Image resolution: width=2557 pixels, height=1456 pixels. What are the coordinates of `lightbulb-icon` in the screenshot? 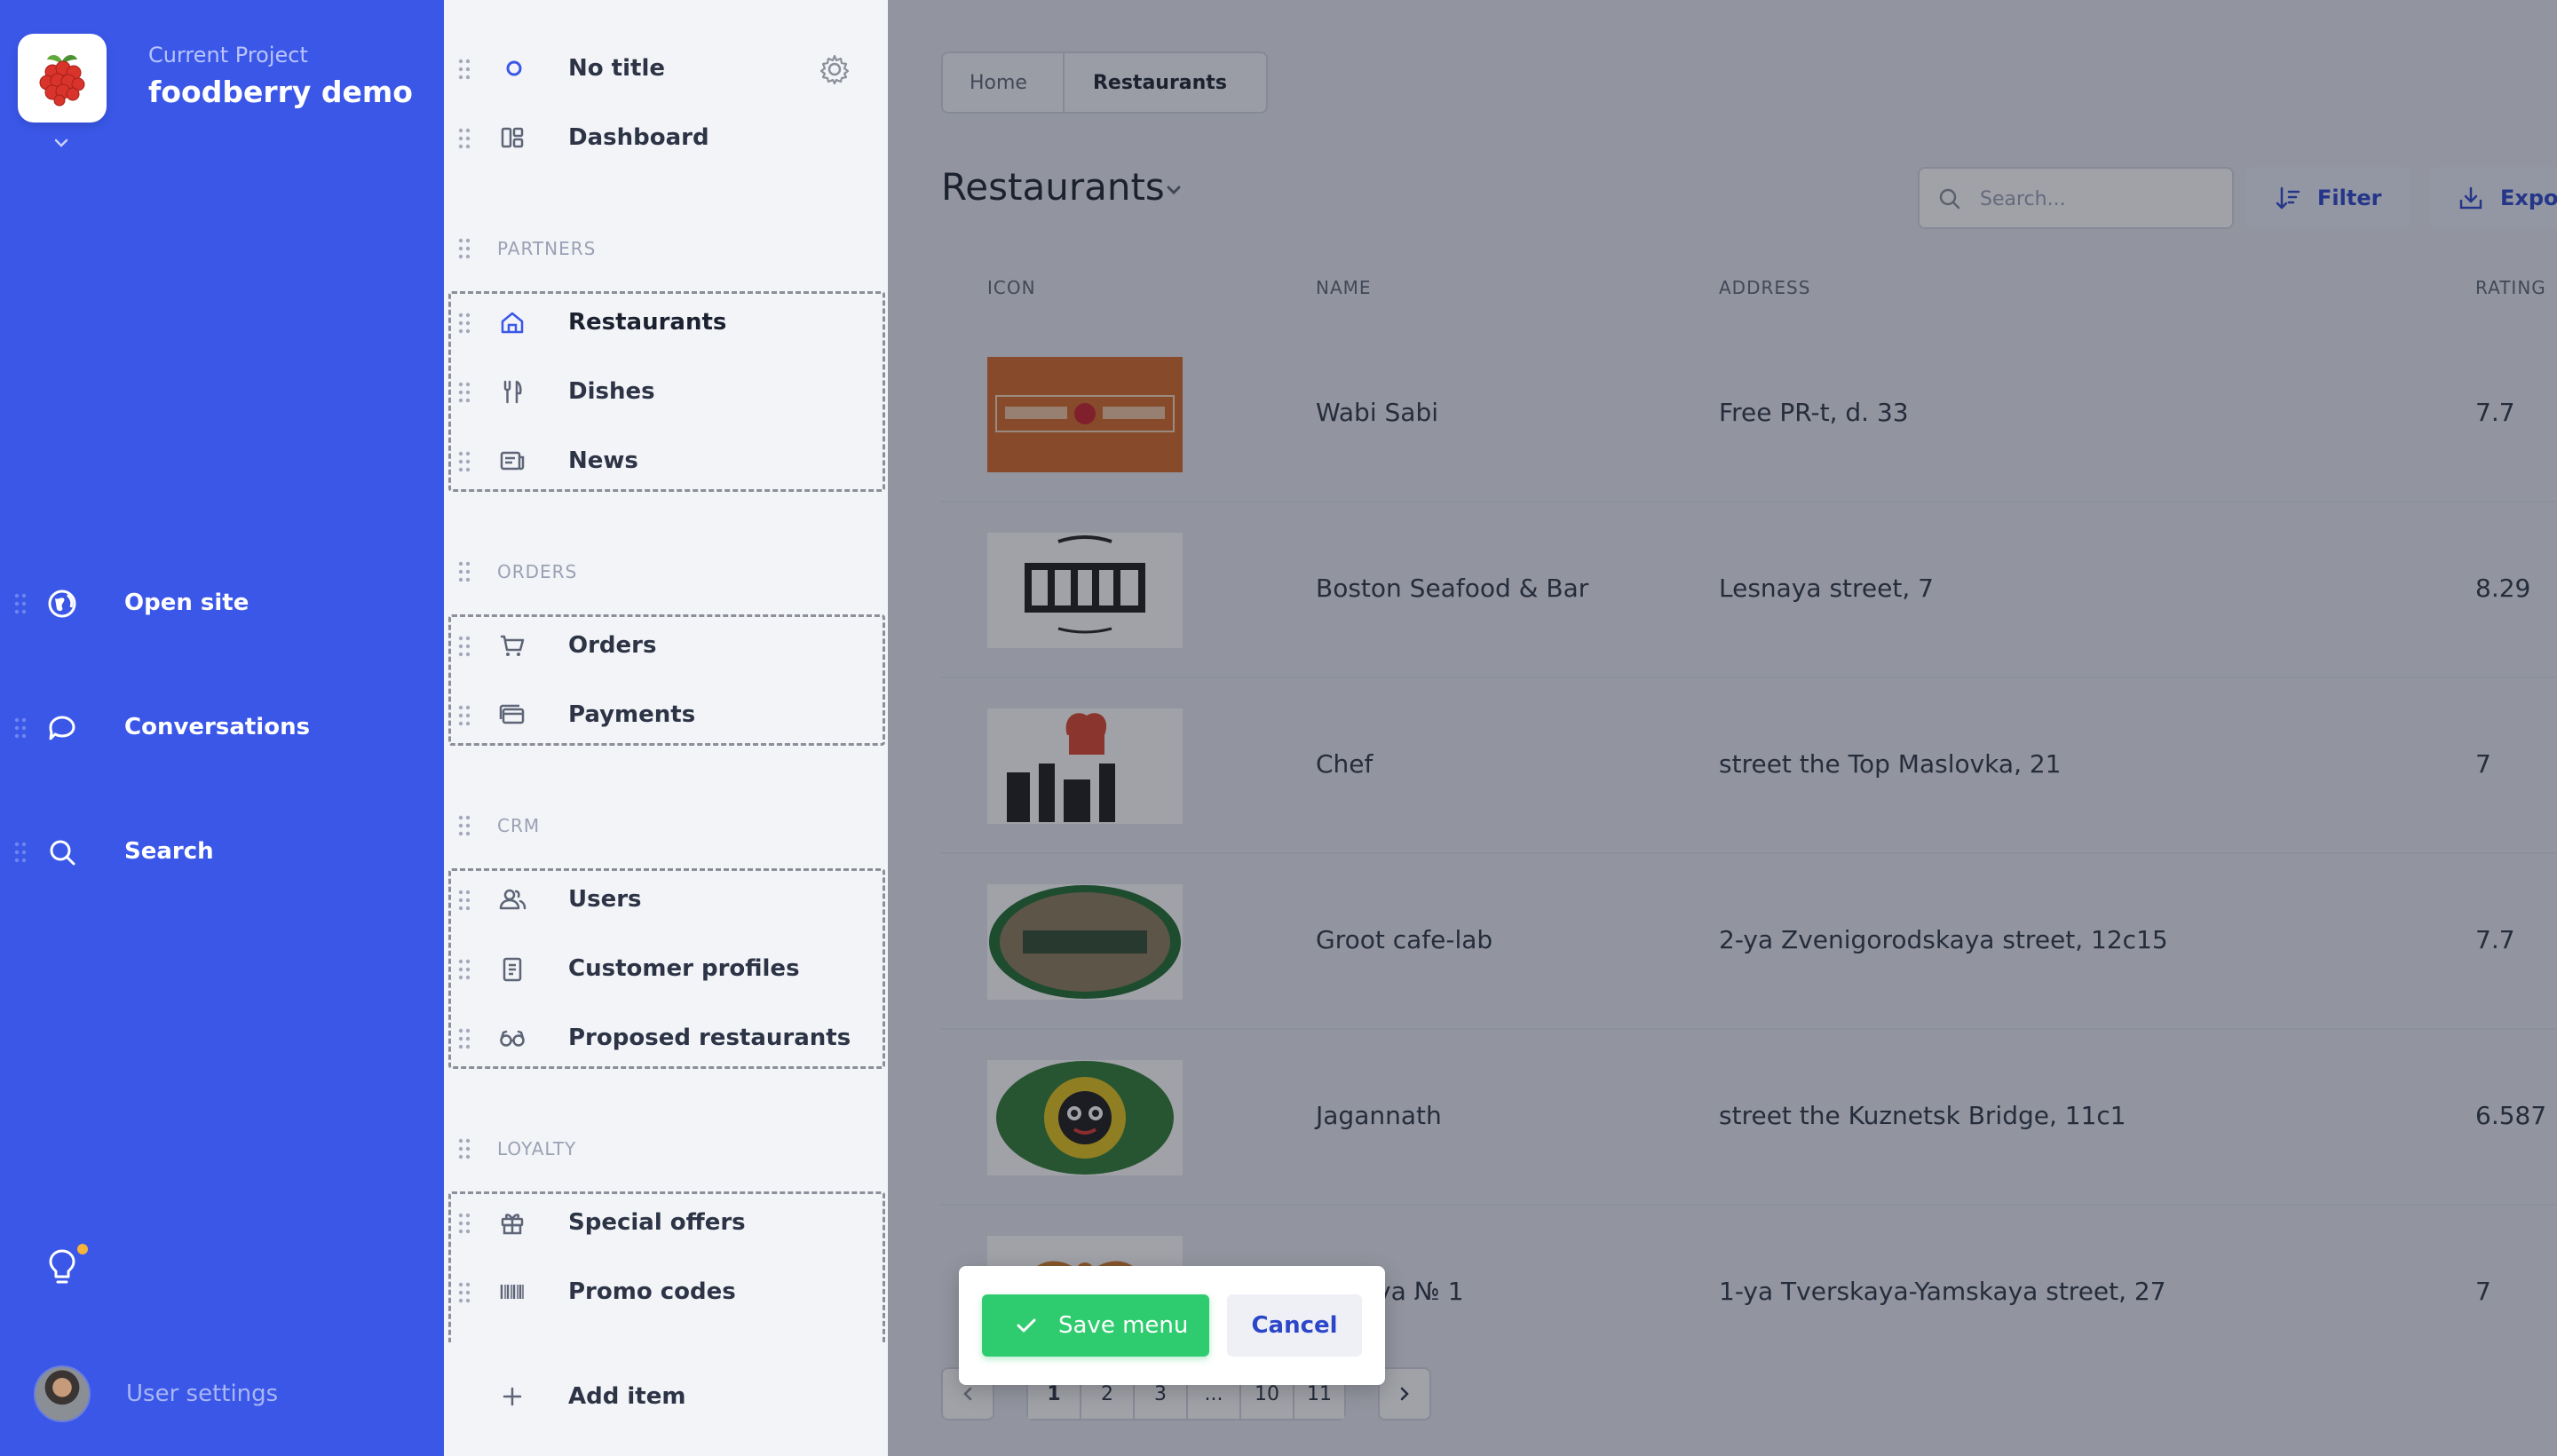 It's located at (62, 1266).